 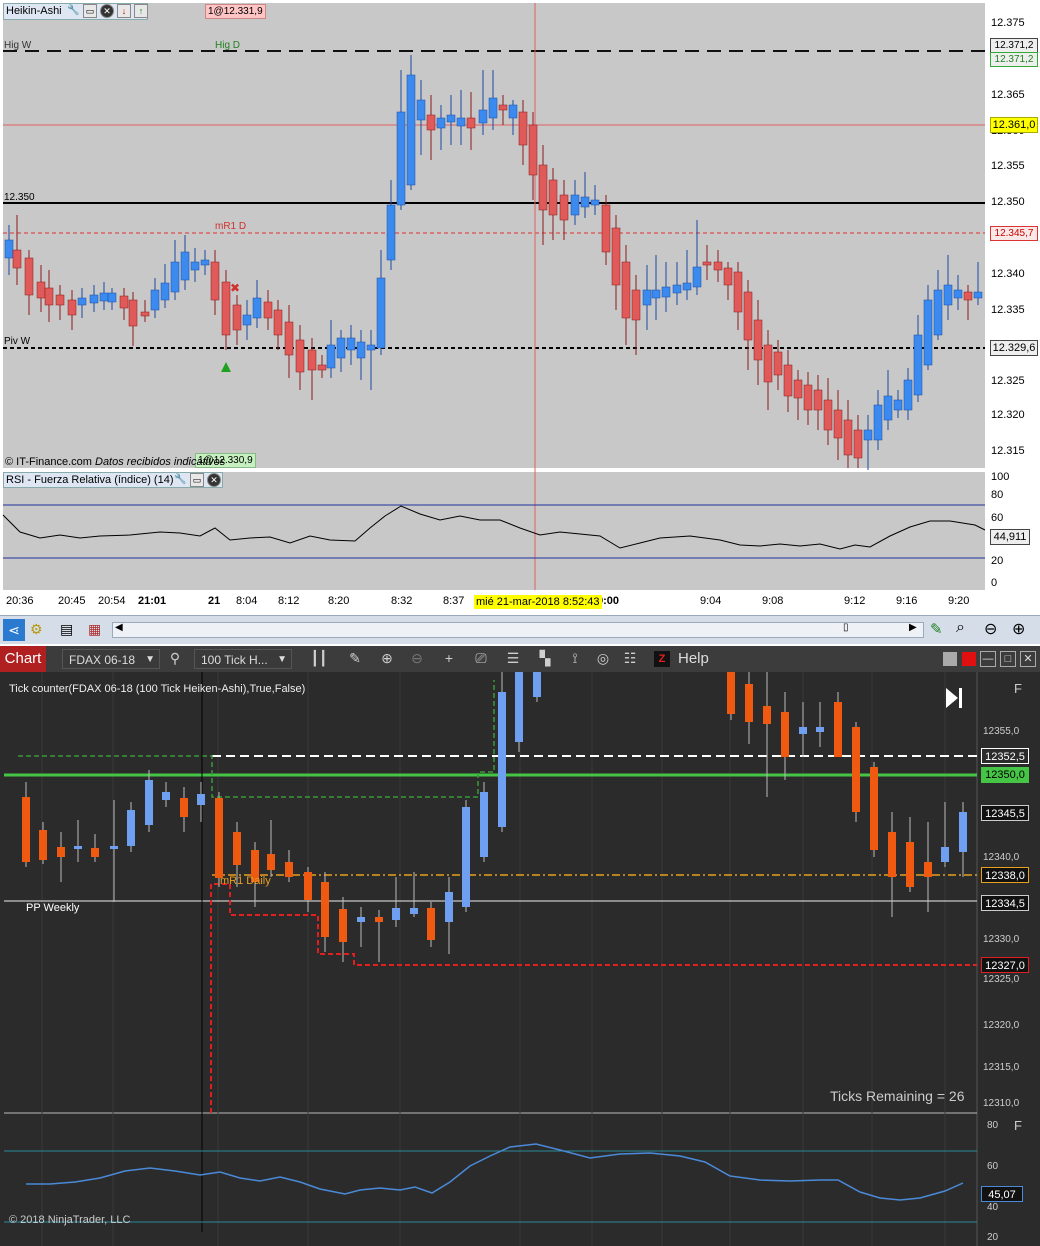 What do you see at coordinates (19, 197) in the screenshot?
I see `level-label: 12.350` at bounding box center [19, 197].